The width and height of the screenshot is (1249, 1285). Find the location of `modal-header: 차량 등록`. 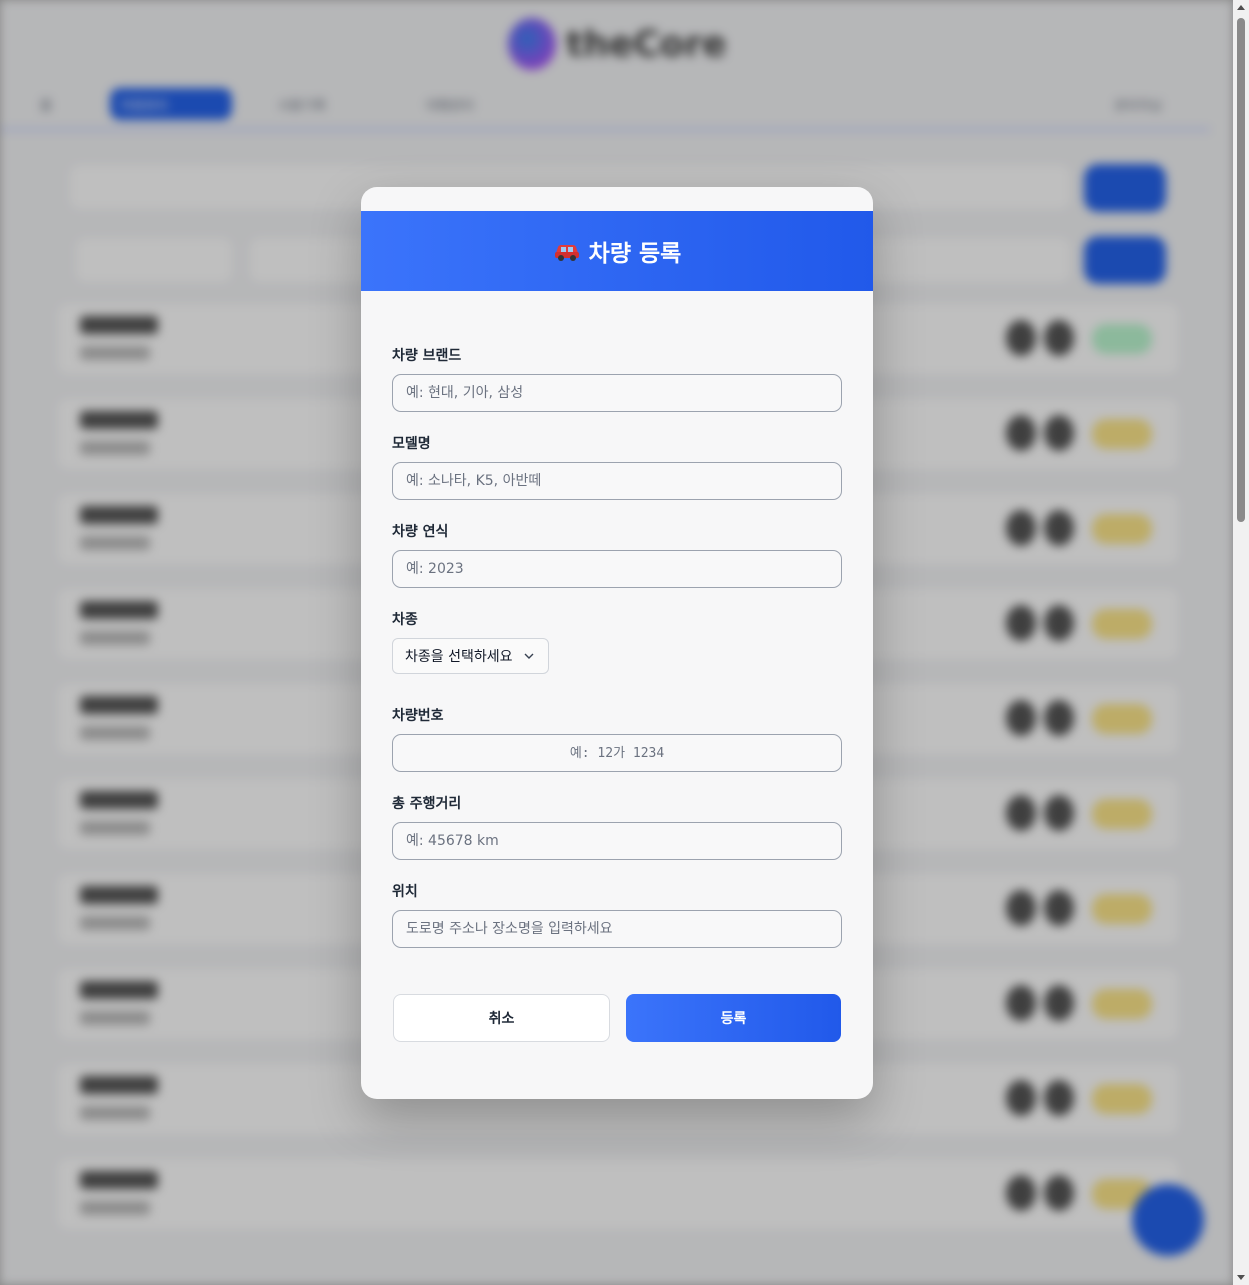

modal-header: 차량 등록 is located at coordinates (617, 251).